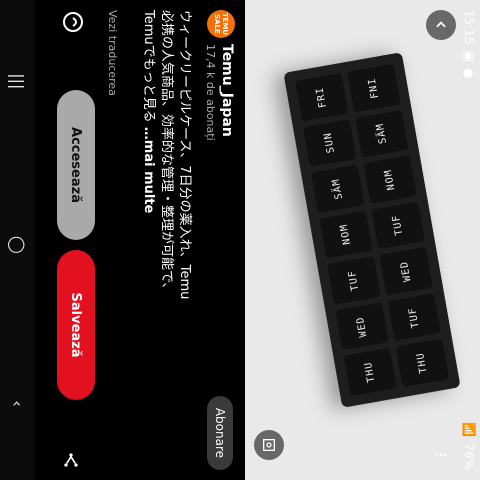 The image size is (480, 480). Describe the element at coordinates (166, 153) in the screenshot. I see `description-line-2: 必携の人気商品、効率的な管理・整理が可能で、` at that location.